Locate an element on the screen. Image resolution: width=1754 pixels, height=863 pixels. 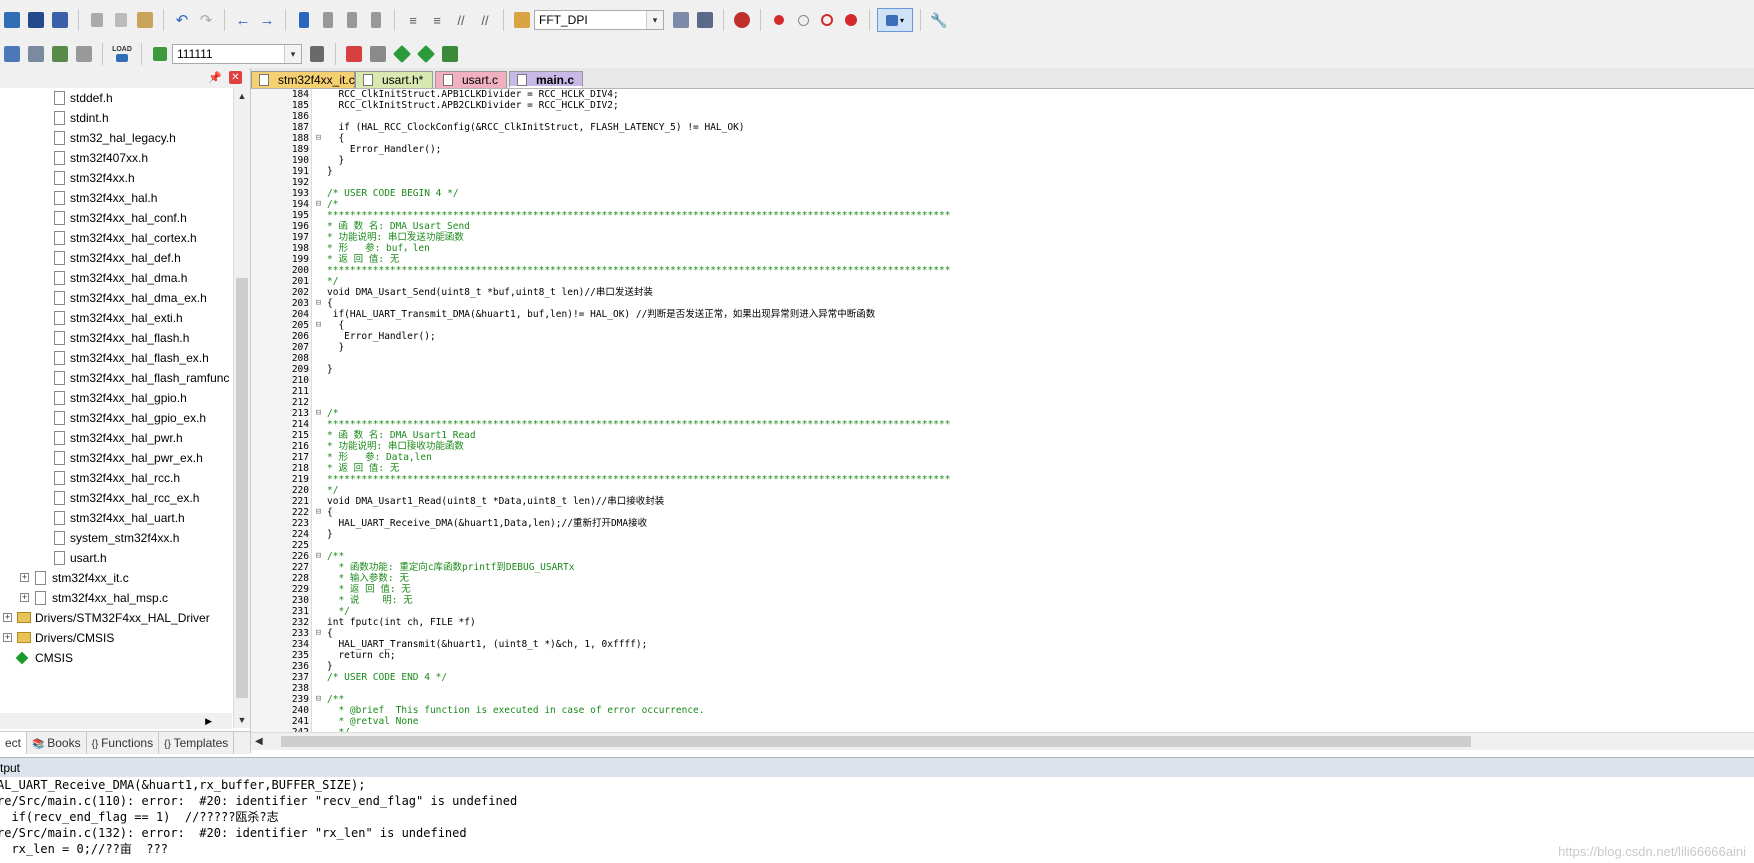
tree-item-file: stm32f4xx_hal_exti.h is located at coordinates (116, 318).